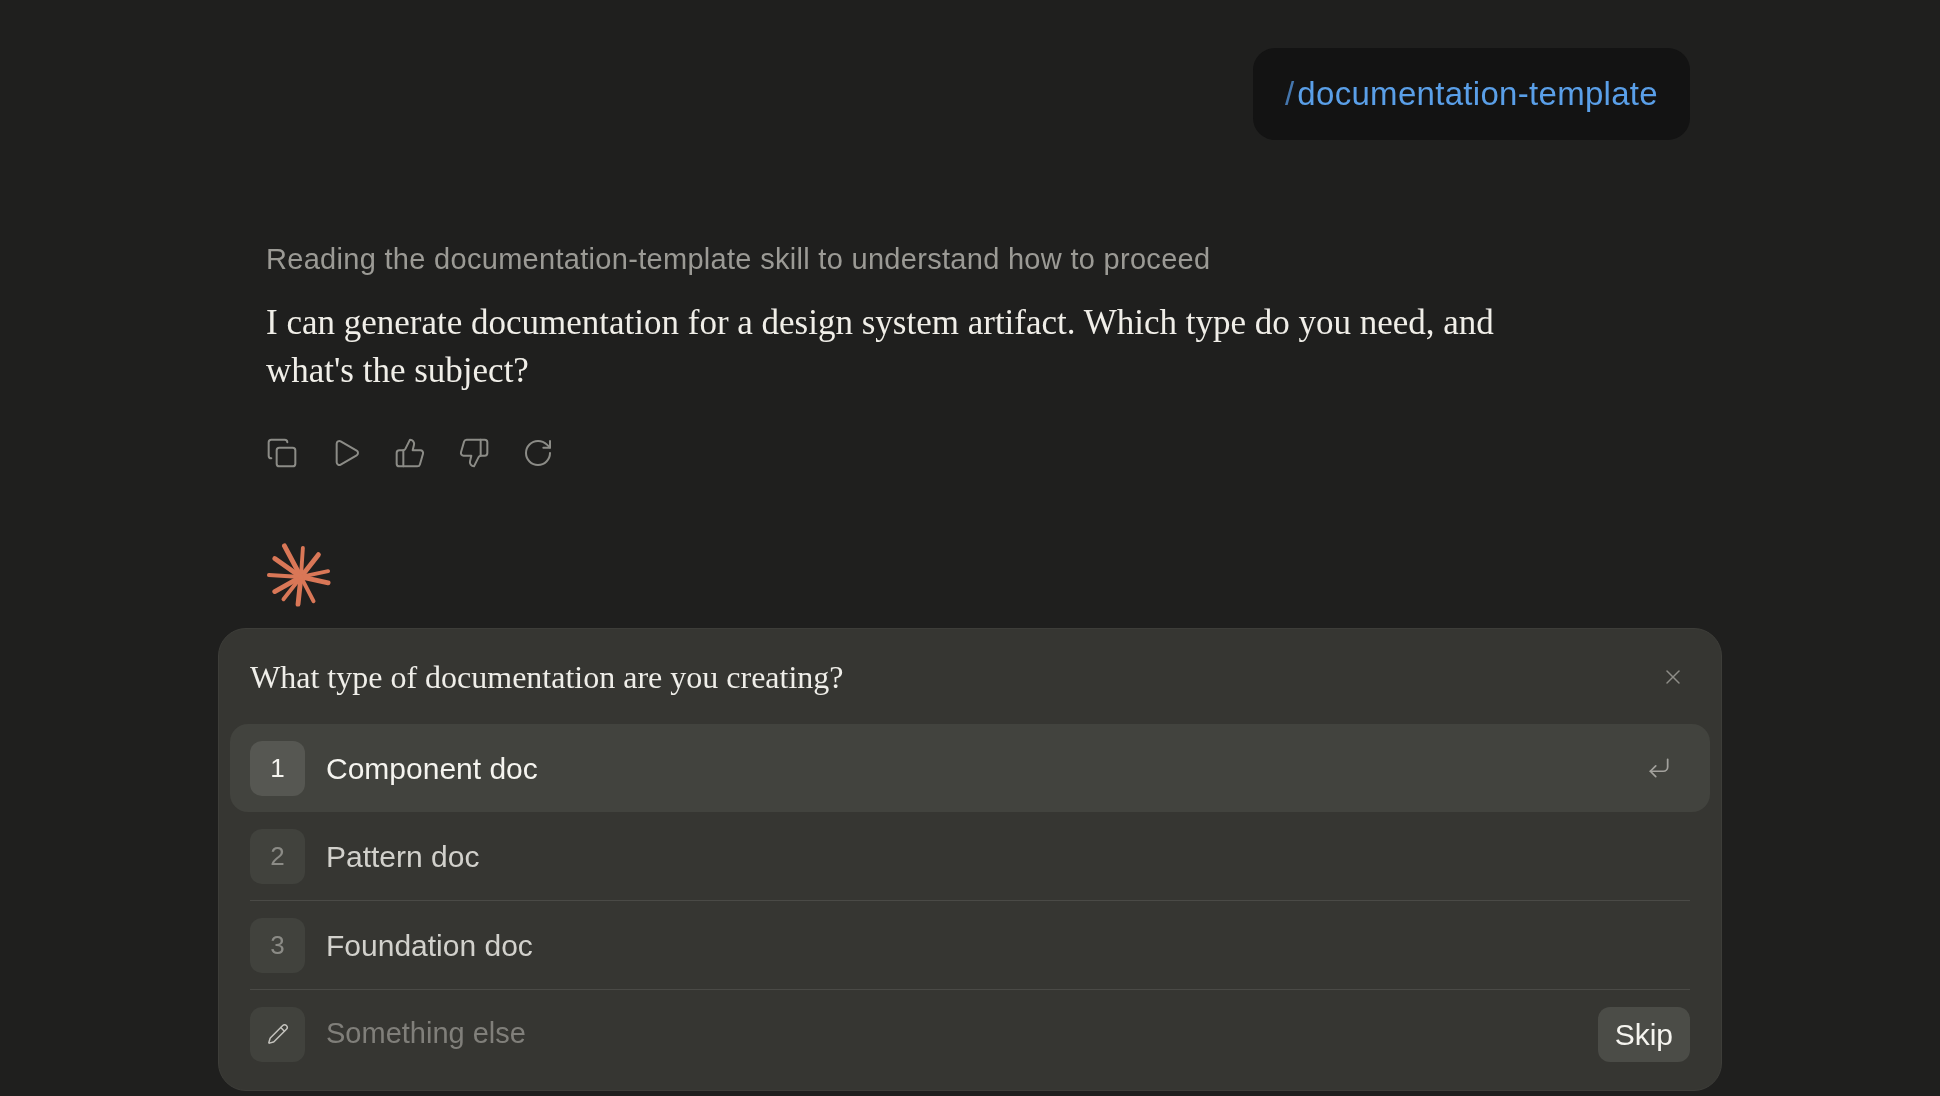 The width and height of the screenshot is (1940, 1096). Describe the element at coordinates (1477, 94) in the screenshot. I see `command-name: documentation-template` at that location.